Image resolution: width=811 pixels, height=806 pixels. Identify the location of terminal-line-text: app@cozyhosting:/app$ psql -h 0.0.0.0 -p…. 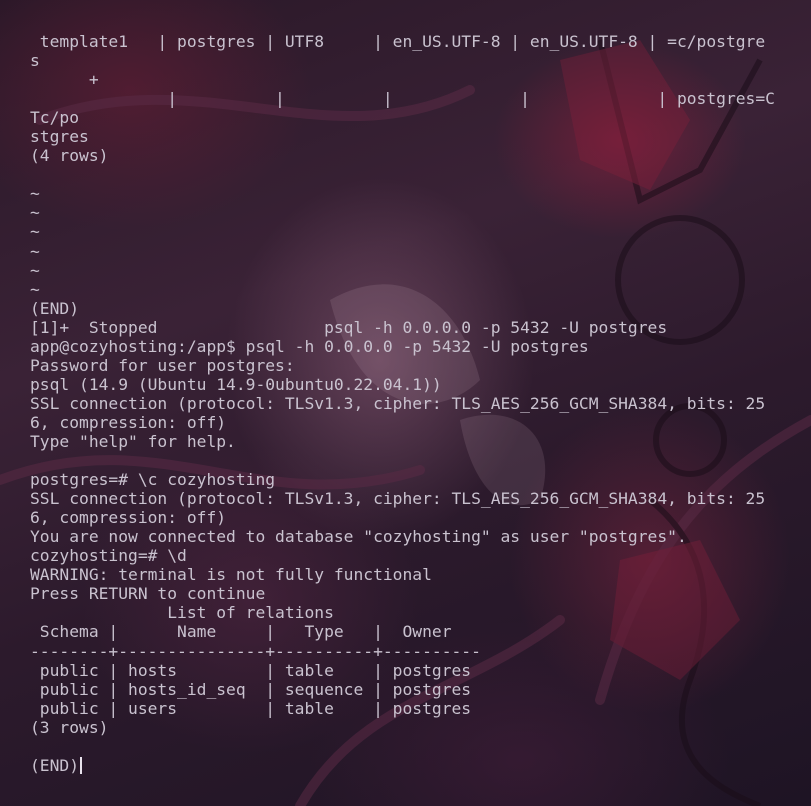
(309, 346).